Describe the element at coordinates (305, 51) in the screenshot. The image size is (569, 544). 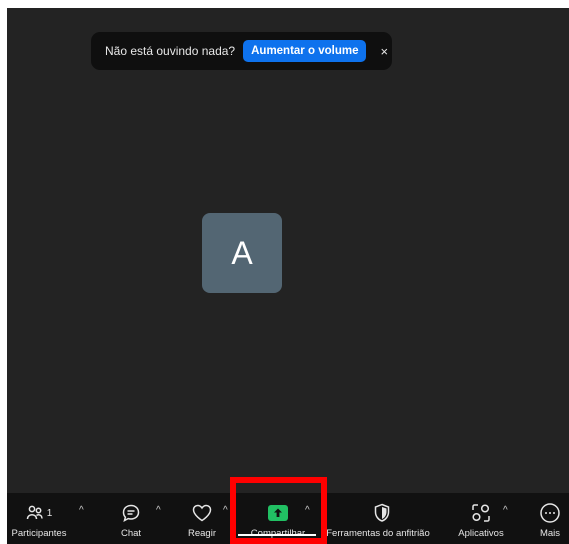
I see `increase-volume-button: Aumentar o volume` at that location.